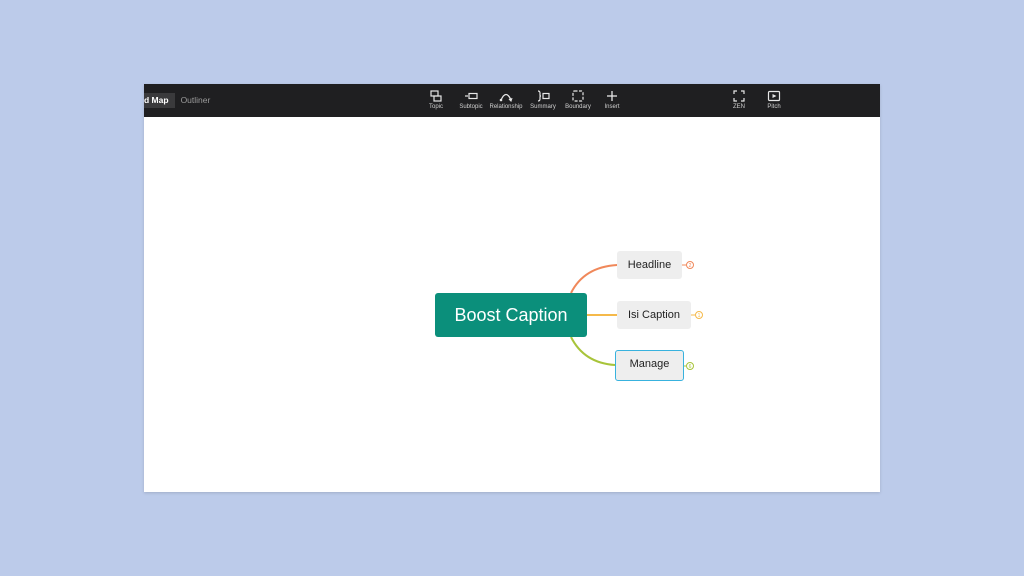 The image size is (1024, 576). What do you see at coordinates (159, 100) in the screenshot?
I see `tab-mind-map: d Map` at bounding box center [159, 100].